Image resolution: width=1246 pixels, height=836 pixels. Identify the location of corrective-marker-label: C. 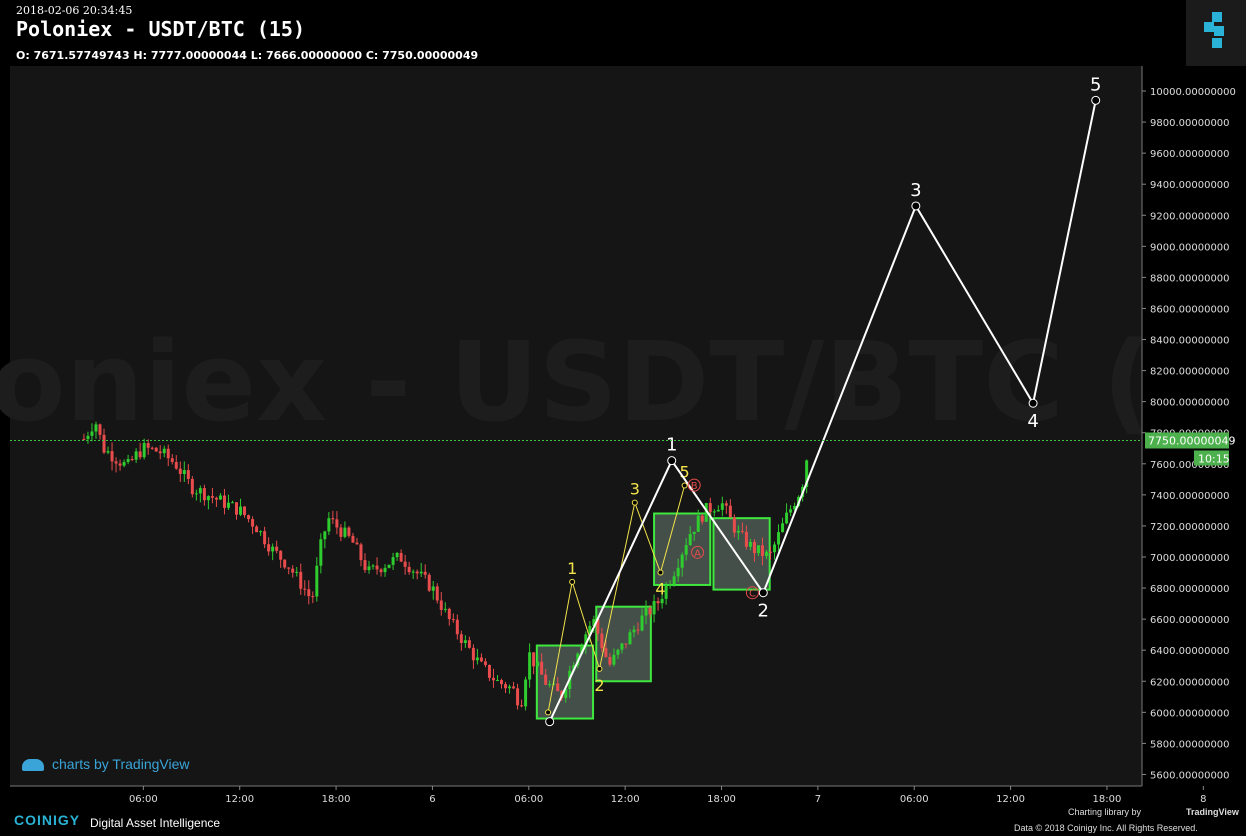
(752, 594).